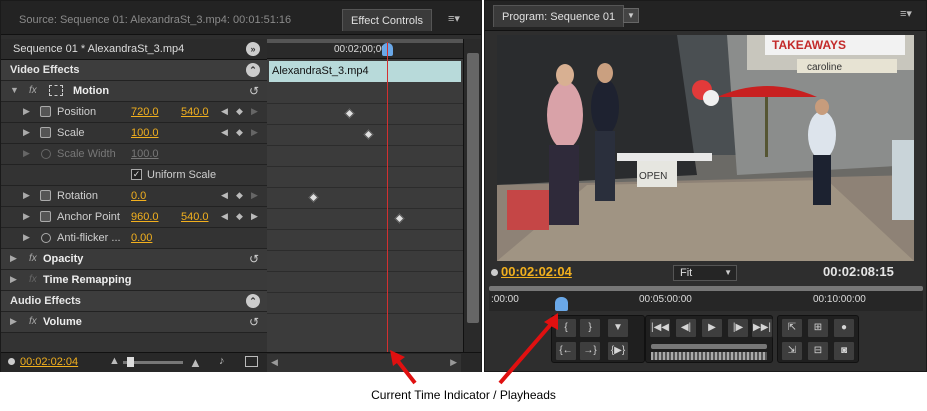  What do you see at coordinates (474, 349) in the screenshot?
I see `annotation-arrows` at bounding box center [474, 349].